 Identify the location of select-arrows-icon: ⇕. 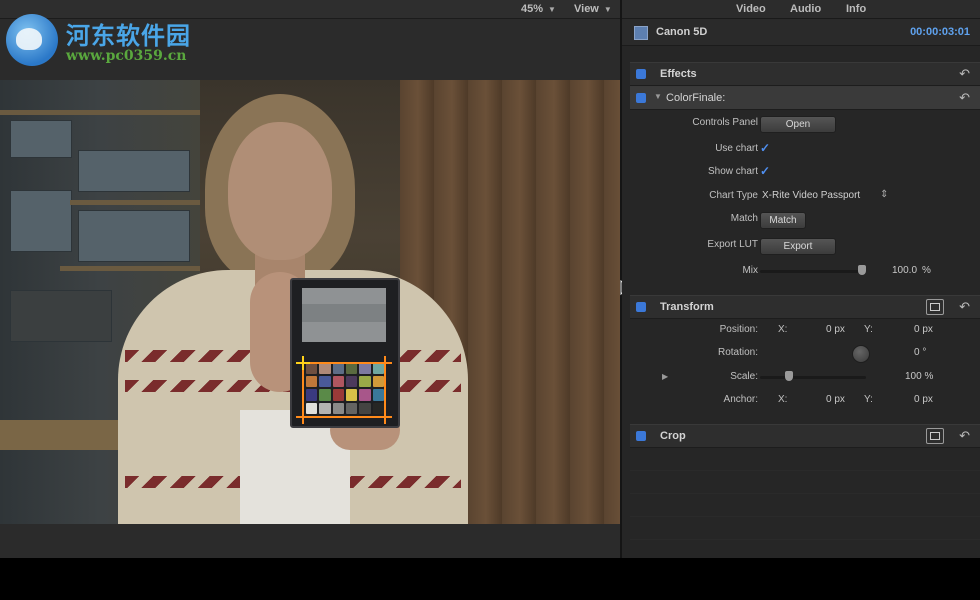
(884, 194).